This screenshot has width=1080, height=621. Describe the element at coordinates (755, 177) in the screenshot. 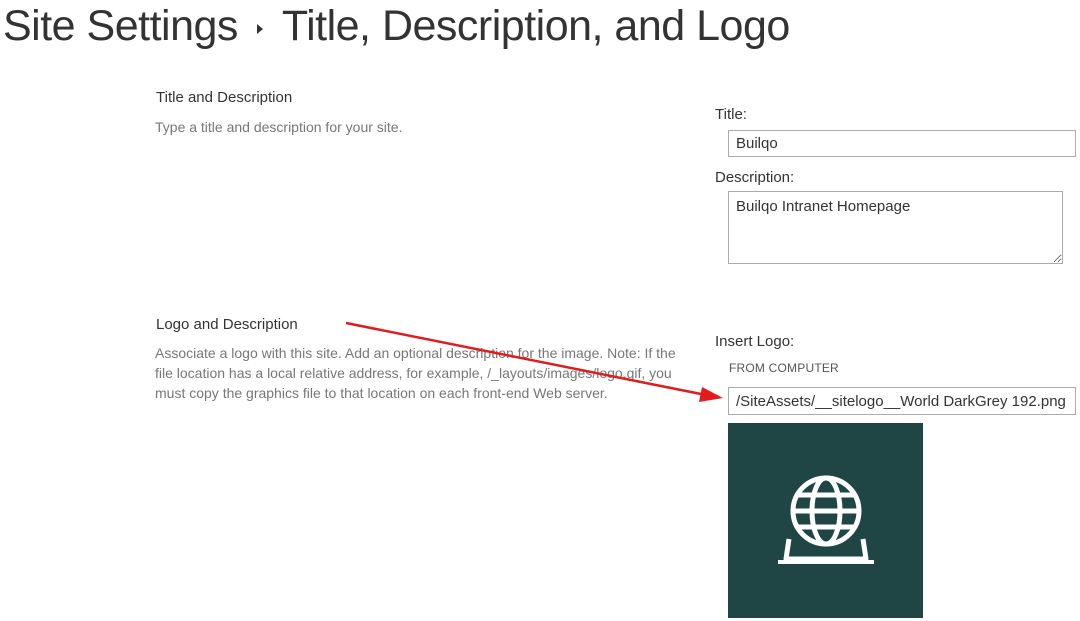

I see `description-field-label: Description:` at that location.